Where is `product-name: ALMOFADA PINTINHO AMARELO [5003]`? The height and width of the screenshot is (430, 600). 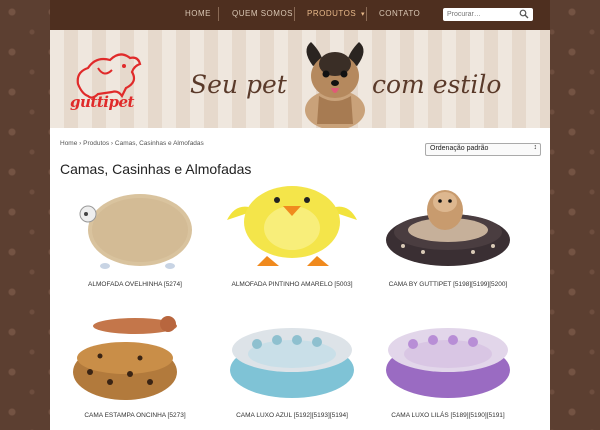 product-name: ALMOFADA PINTINHO AMARELO [5003] is located at coordinates (292, 284).